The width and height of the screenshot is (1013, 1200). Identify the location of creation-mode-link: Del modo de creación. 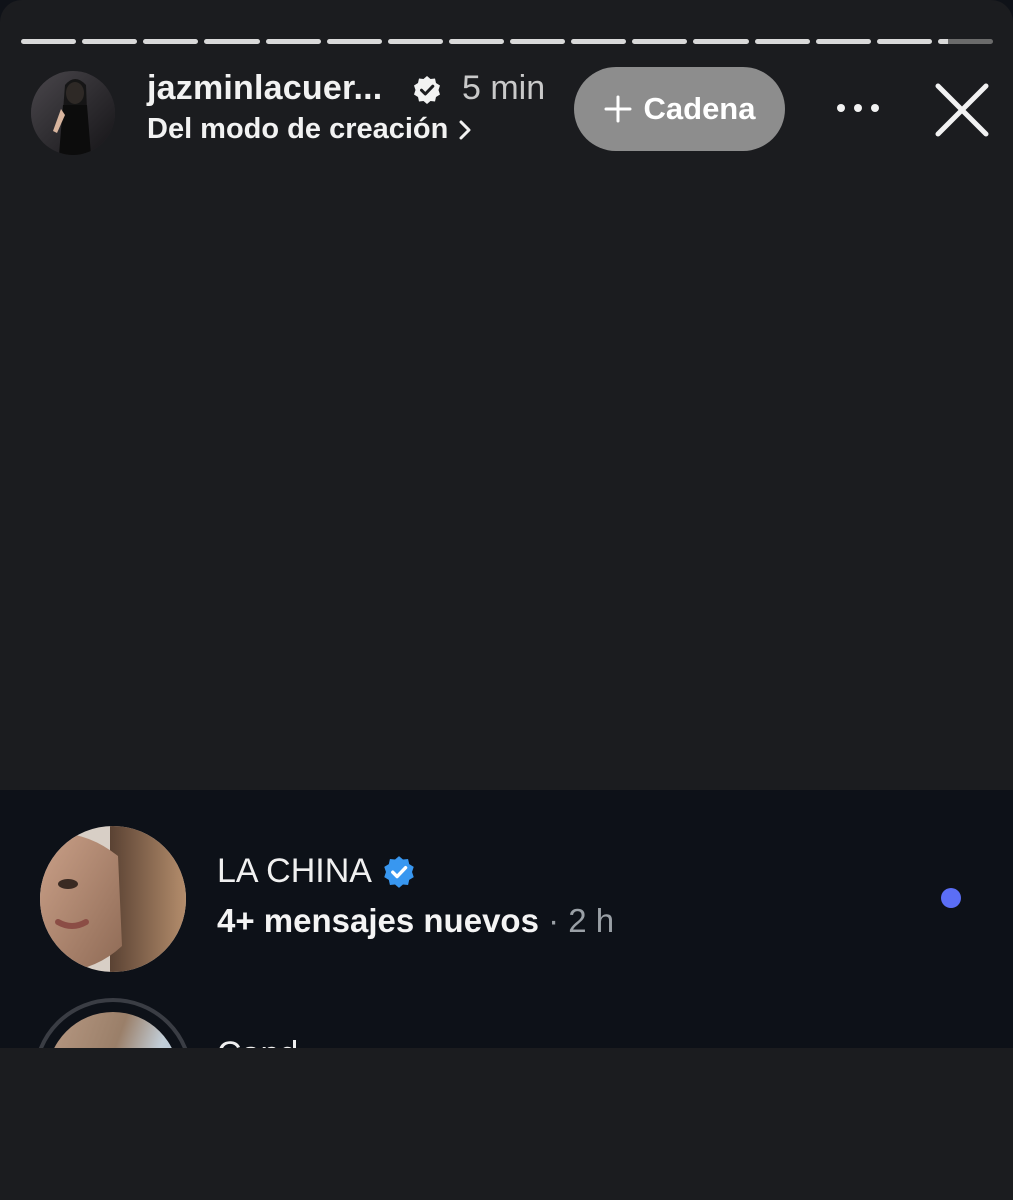
(309, 129).